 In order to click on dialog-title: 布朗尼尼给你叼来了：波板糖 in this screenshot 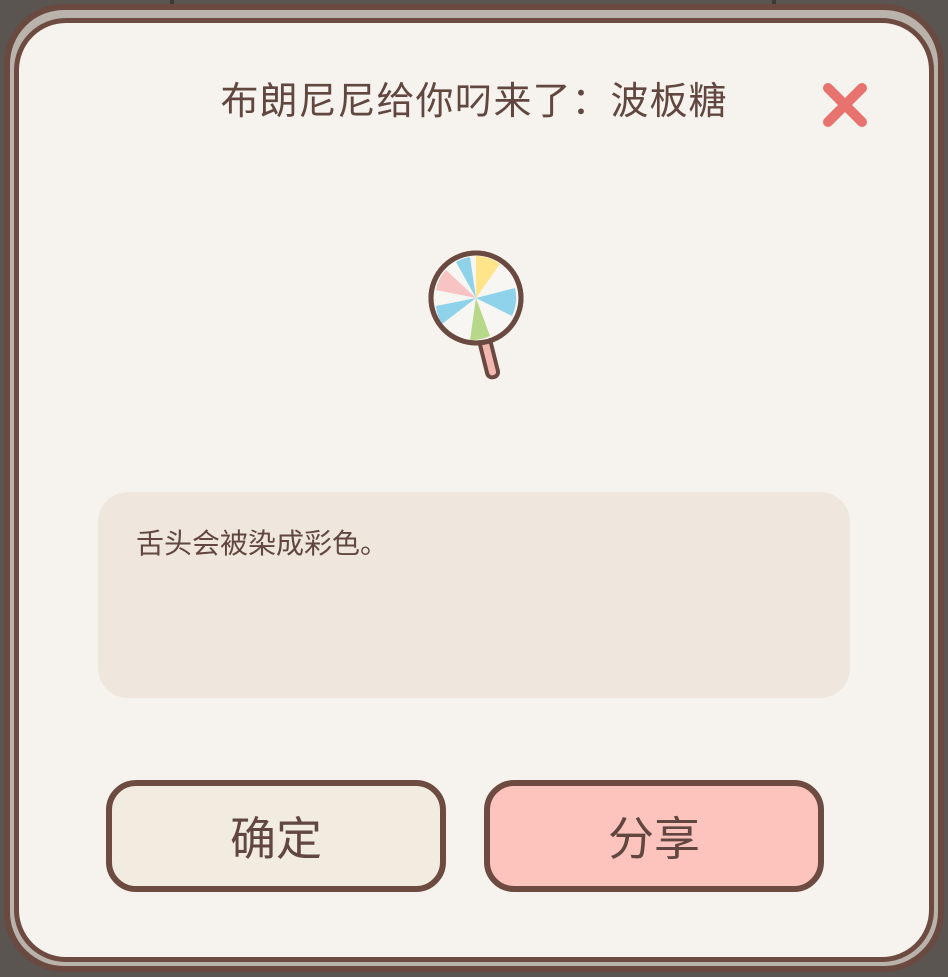, I will do `click(474, 101)`.